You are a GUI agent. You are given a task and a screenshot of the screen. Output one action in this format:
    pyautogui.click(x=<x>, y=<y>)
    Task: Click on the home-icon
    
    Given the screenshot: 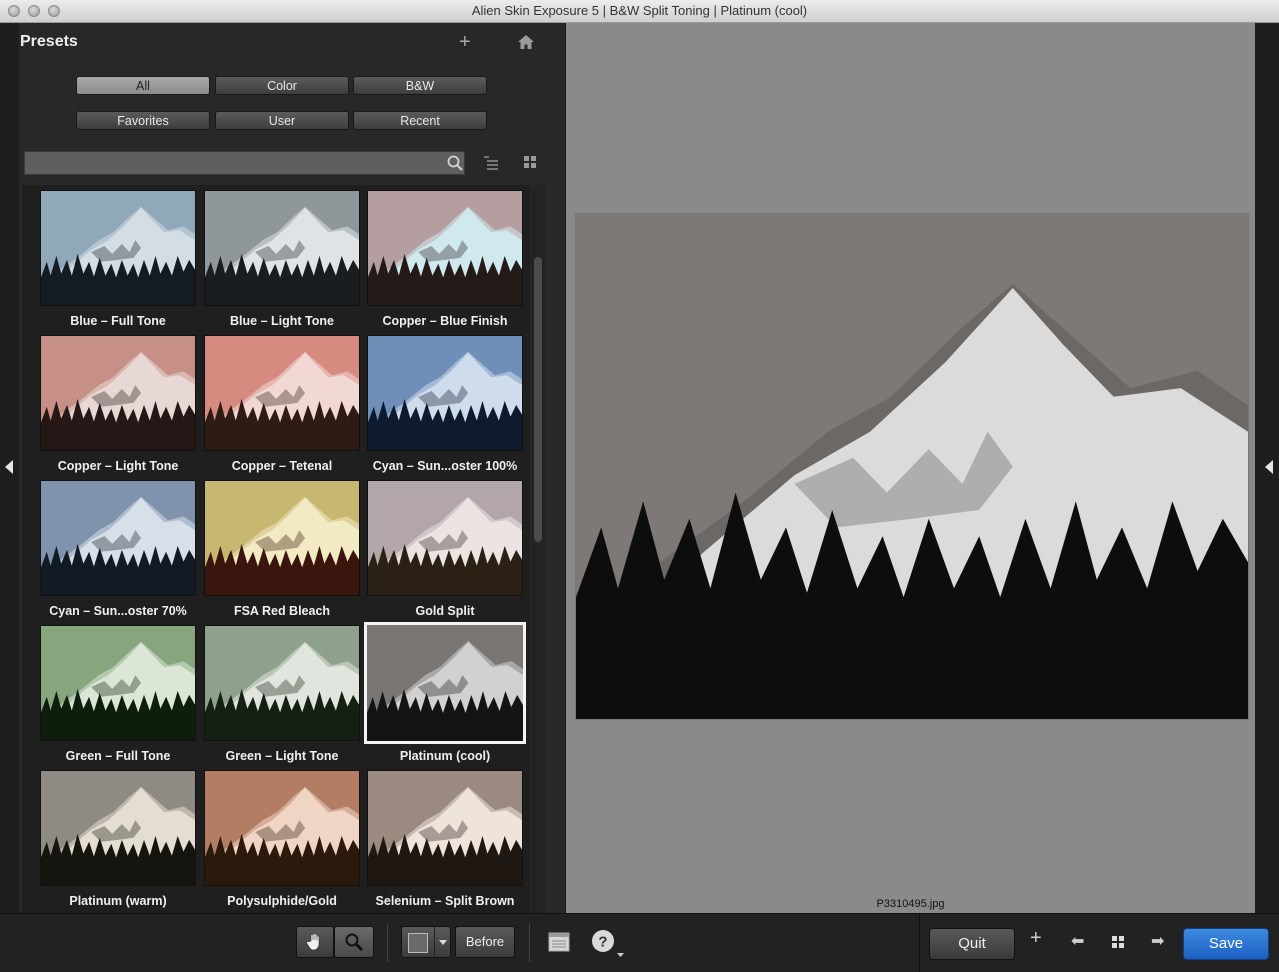 What is the action you would take?
    pyautogui.click(x=526, y=42)
    